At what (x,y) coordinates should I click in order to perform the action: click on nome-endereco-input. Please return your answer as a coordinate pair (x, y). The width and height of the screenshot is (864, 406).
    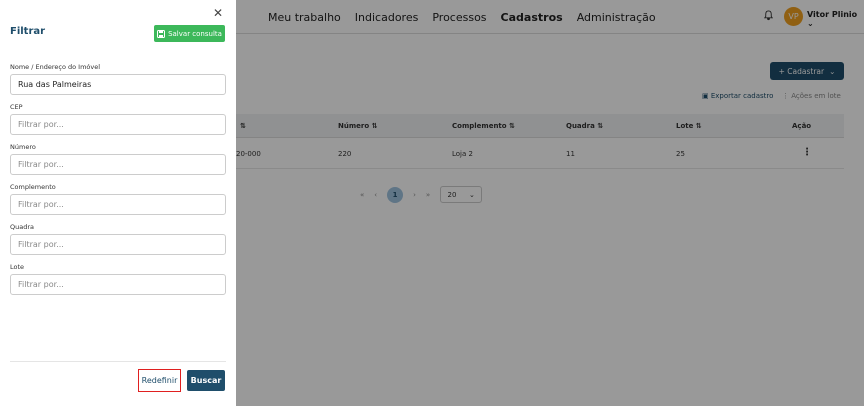
    Looking at the image, I should click on (118, 84).